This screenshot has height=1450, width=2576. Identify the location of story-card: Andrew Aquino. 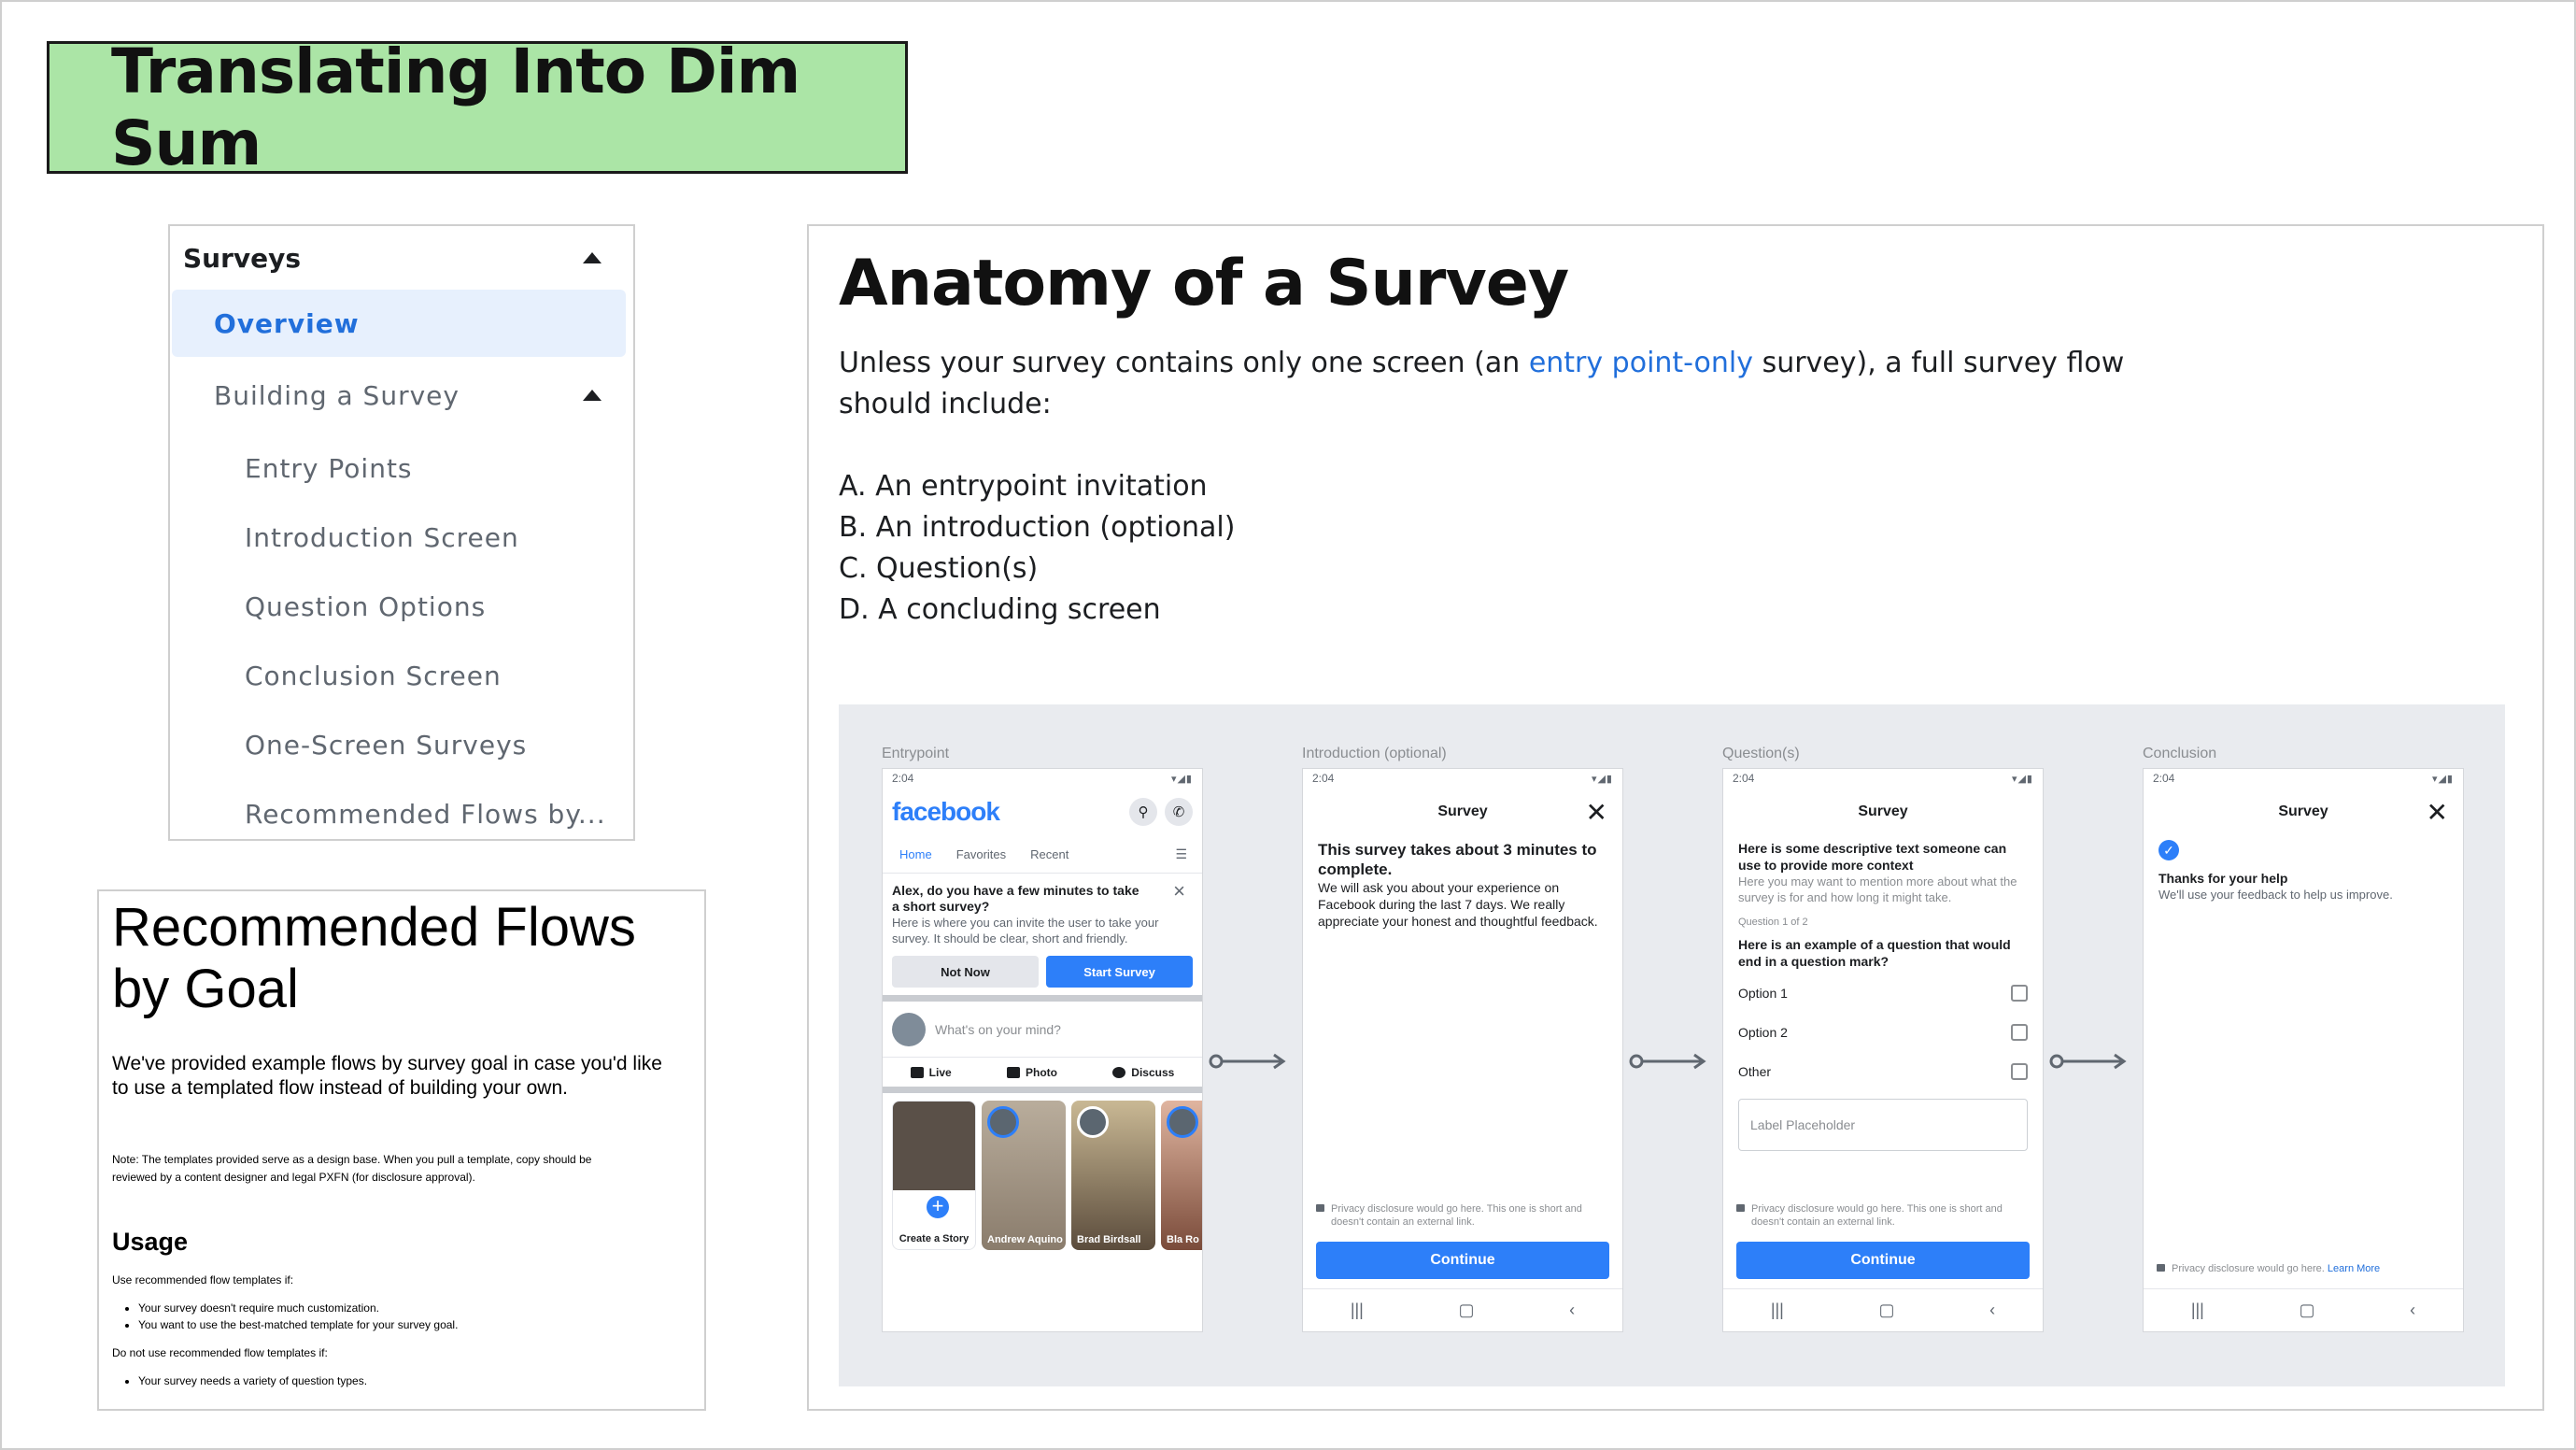
(1024, 1175).